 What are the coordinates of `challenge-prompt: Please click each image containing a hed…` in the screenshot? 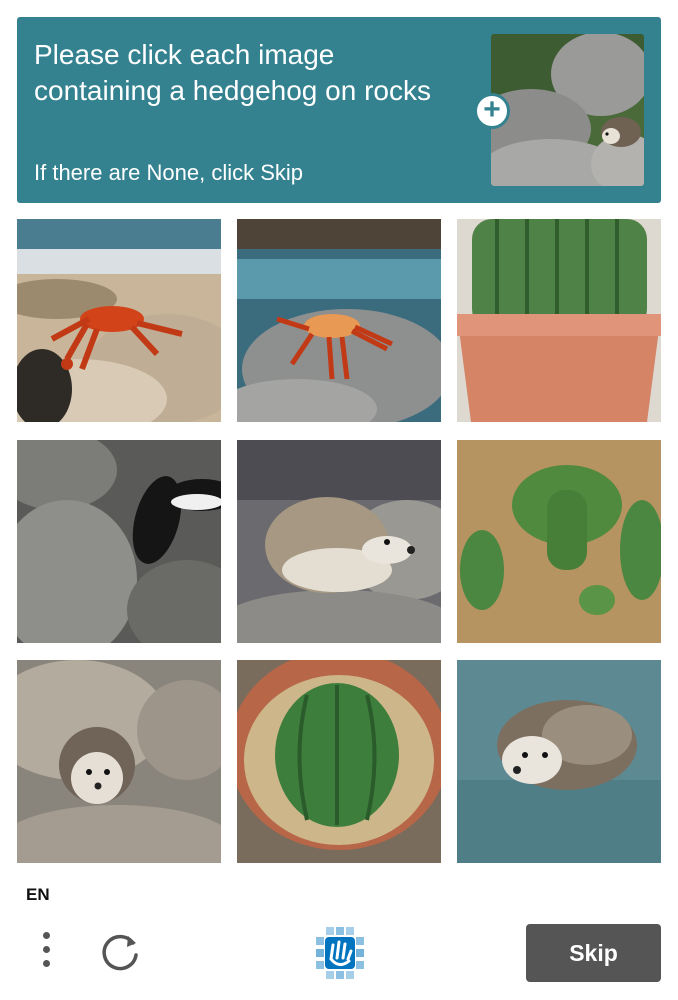 It's located at (232, 72).